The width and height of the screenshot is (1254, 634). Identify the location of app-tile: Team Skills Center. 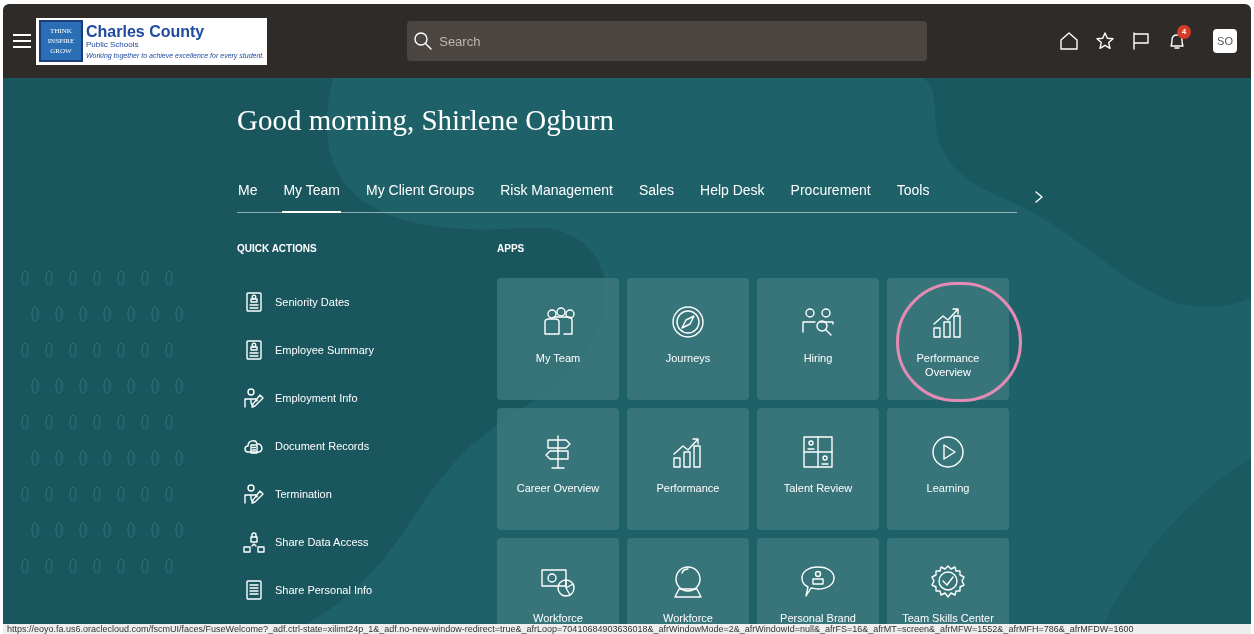
(948, 581).